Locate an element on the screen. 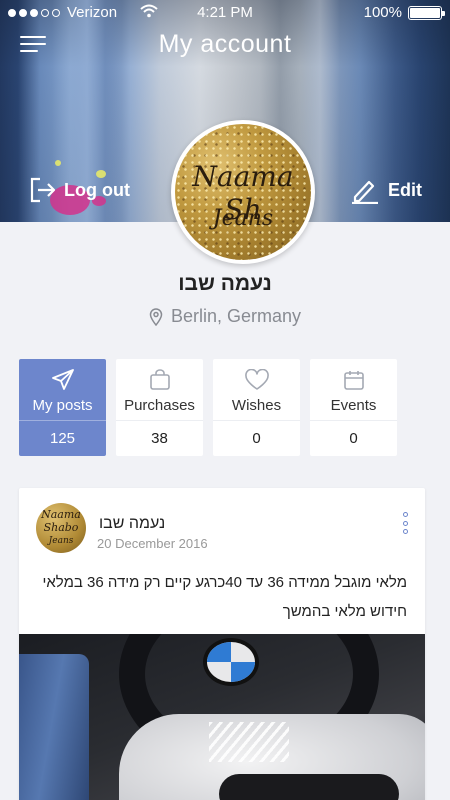  stat-tile-my-posts: My posts 125 is located at coordinates (62, 407).